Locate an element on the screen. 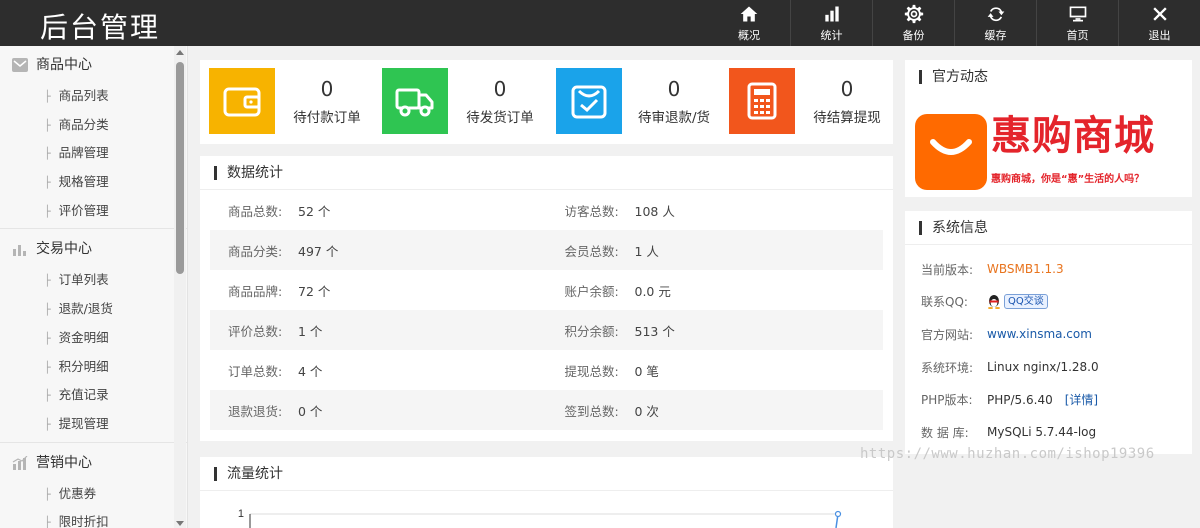 The width and height of the screenshot is (1200, 528). nav-logout-button: 退出 is located at coordinates (1159, 23).